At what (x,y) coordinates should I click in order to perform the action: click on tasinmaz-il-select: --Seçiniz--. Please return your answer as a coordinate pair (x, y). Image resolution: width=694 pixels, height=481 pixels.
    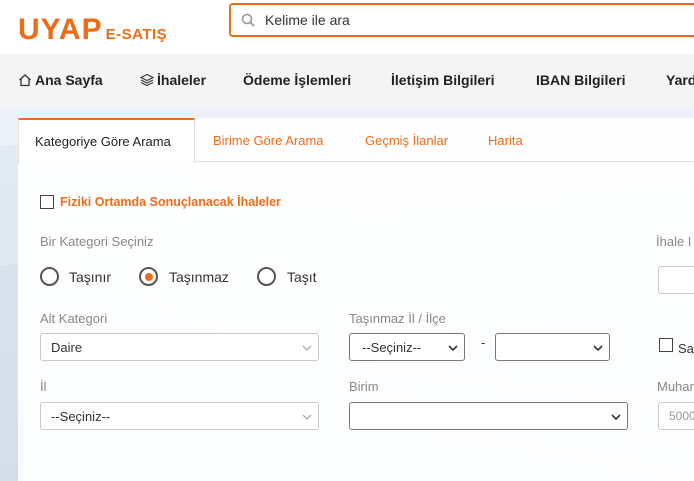
    Looking at the image, I should click on (407, 347).